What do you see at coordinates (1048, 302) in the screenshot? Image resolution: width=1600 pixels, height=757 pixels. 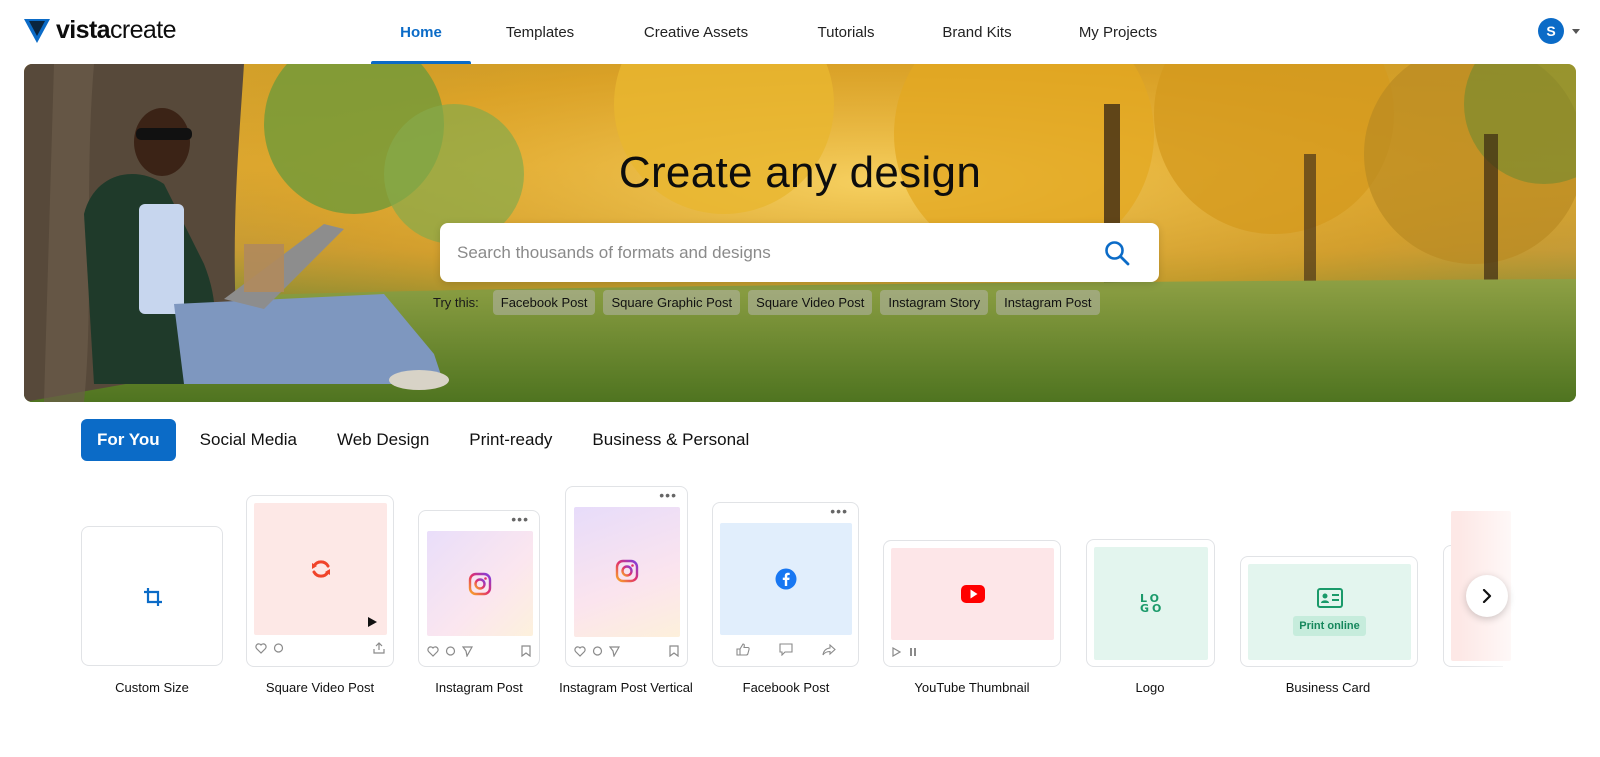 I see `suggestion-chip: Instagram Post` at bounding box center [1048, 302].